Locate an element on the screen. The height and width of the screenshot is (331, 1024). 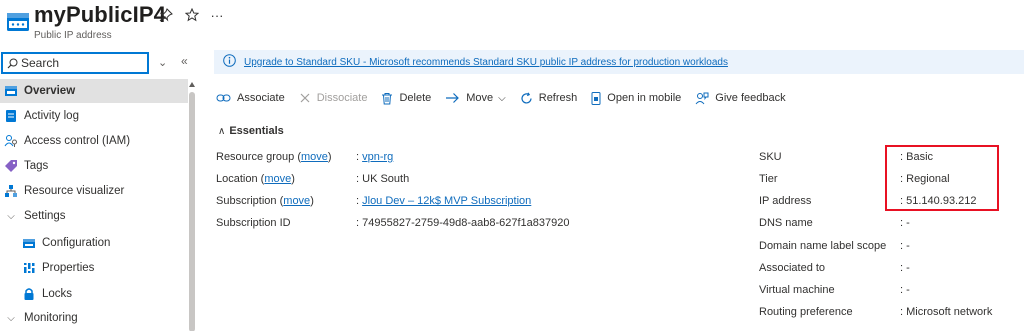
more-options-button: ··· is located at coordinates (217, 16).